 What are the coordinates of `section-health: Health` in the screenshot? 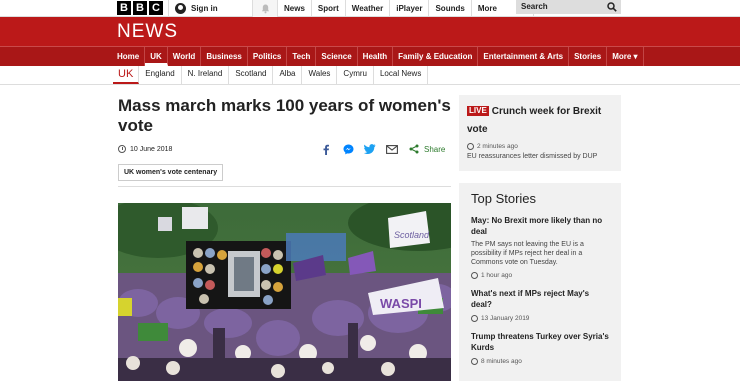 It's located at (376, 56).